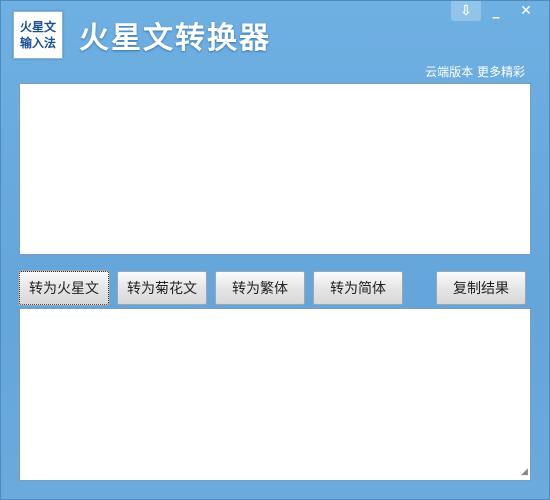 This screenshot has height=500, width=550. I want to click on app-logo: 火星文 输入法, so click(38, 35).